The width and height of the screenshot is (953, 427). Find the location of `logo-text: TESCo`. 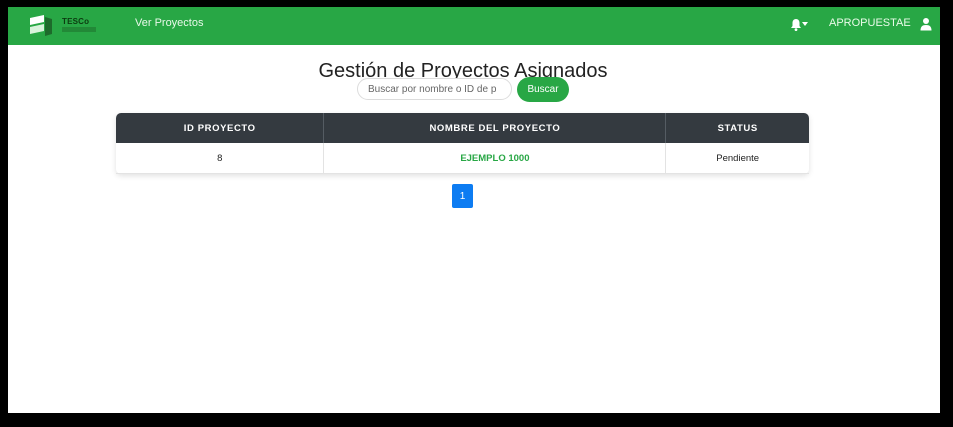

logo-text: TESCo is located at coordinates (76, 21).